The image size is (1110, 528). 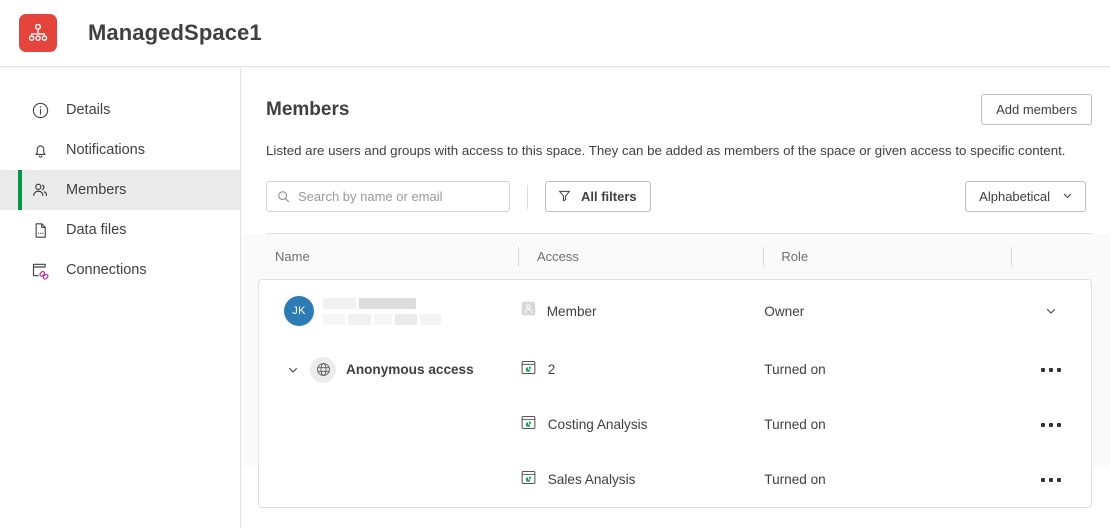 What do you see at coordinates (1052, 256) in the screenshot?
I see `column-header-actions` at bounding box center [1052, 256].